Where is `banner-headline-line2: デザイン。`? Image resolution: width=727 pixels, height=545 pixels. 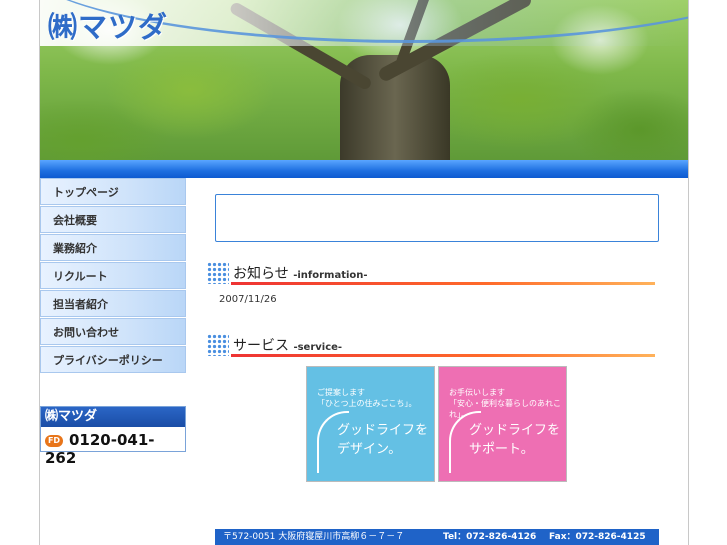 banner-headline-line2: デザイン。 is located at coordinates (369, 449).